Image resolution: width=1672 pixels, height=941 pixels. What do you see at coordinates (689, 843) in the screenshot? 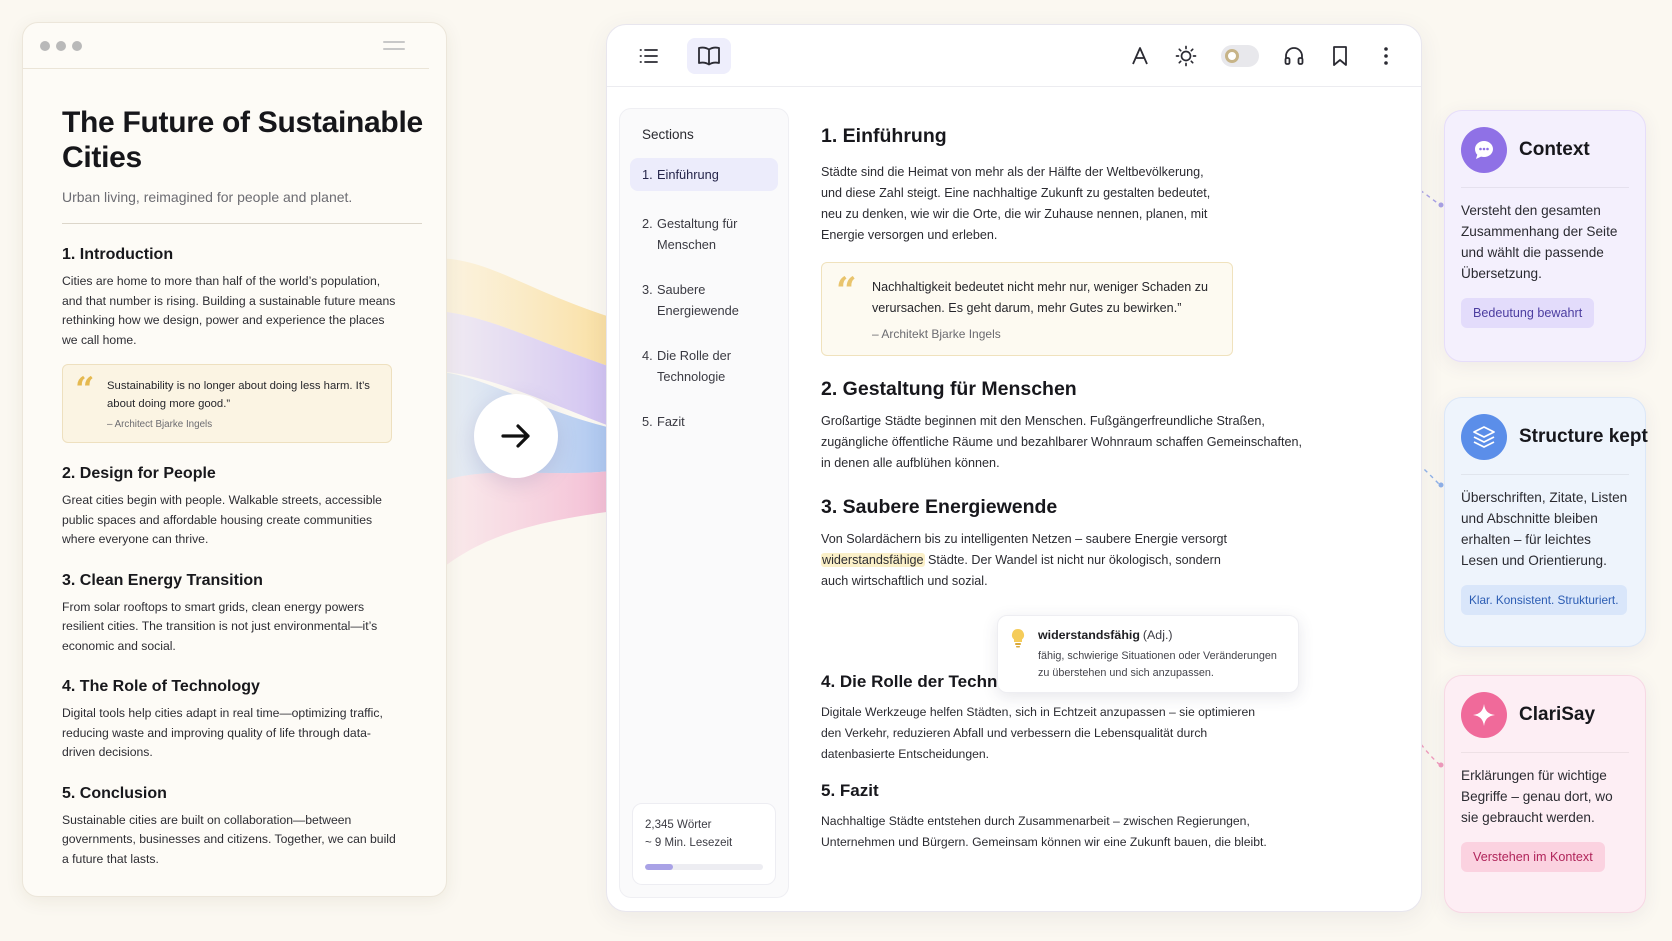
I see `reading-time: ~ 9 Min. Lesezeit` at bounding box center [689, 843].